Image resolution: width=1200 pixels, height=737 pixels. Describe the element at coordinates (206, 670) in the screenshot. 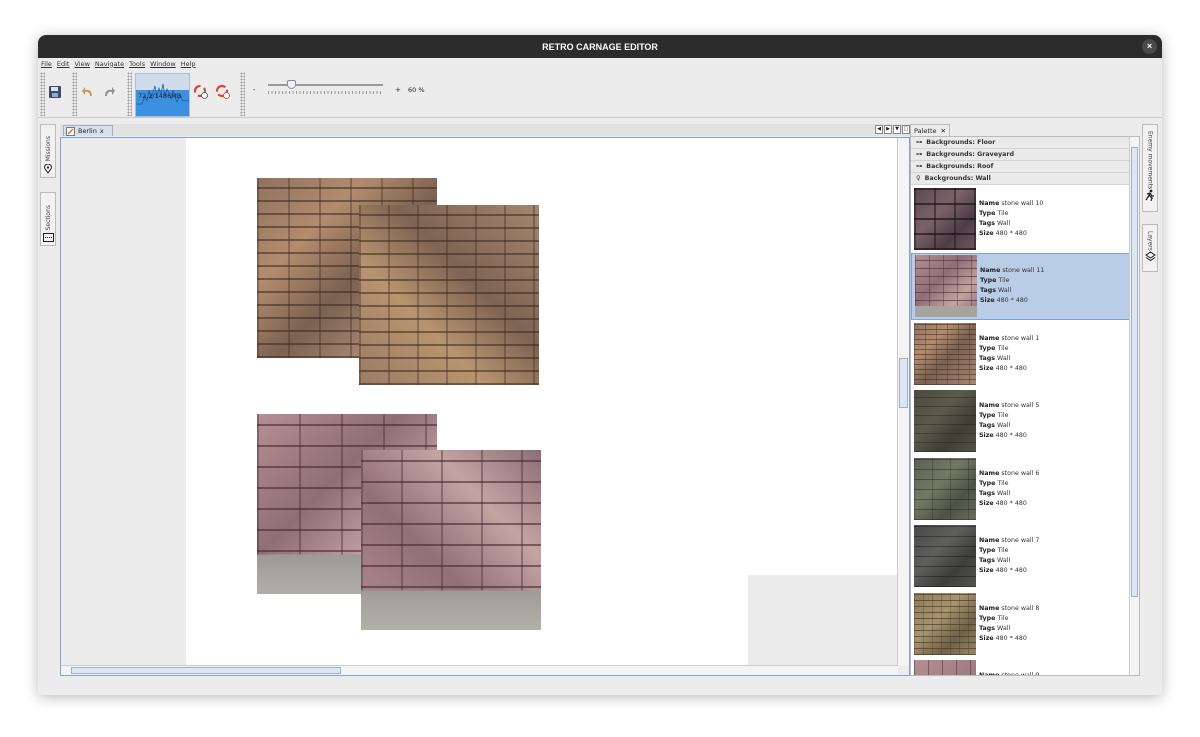

I see `horizontal-scroll-thumb` at that location.